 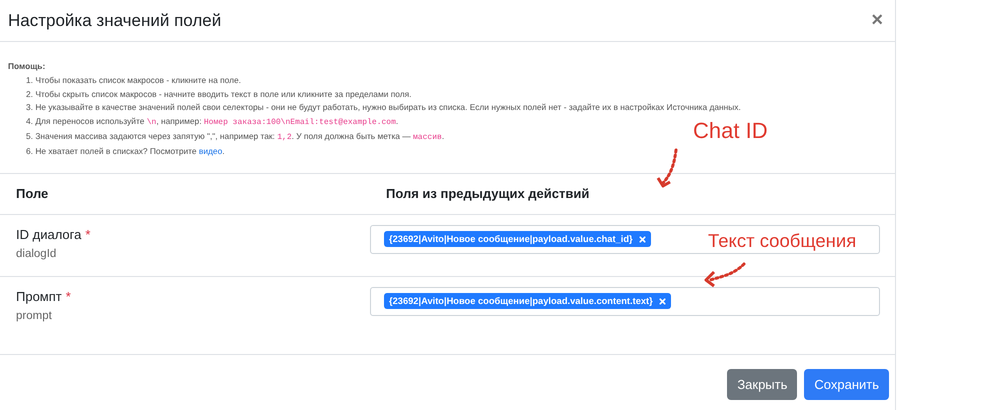 What do you see at coordinates (115, 20) in the screenshot?
I see `dialog-title: Настройка значений полей` at bounding box center [115, 20].